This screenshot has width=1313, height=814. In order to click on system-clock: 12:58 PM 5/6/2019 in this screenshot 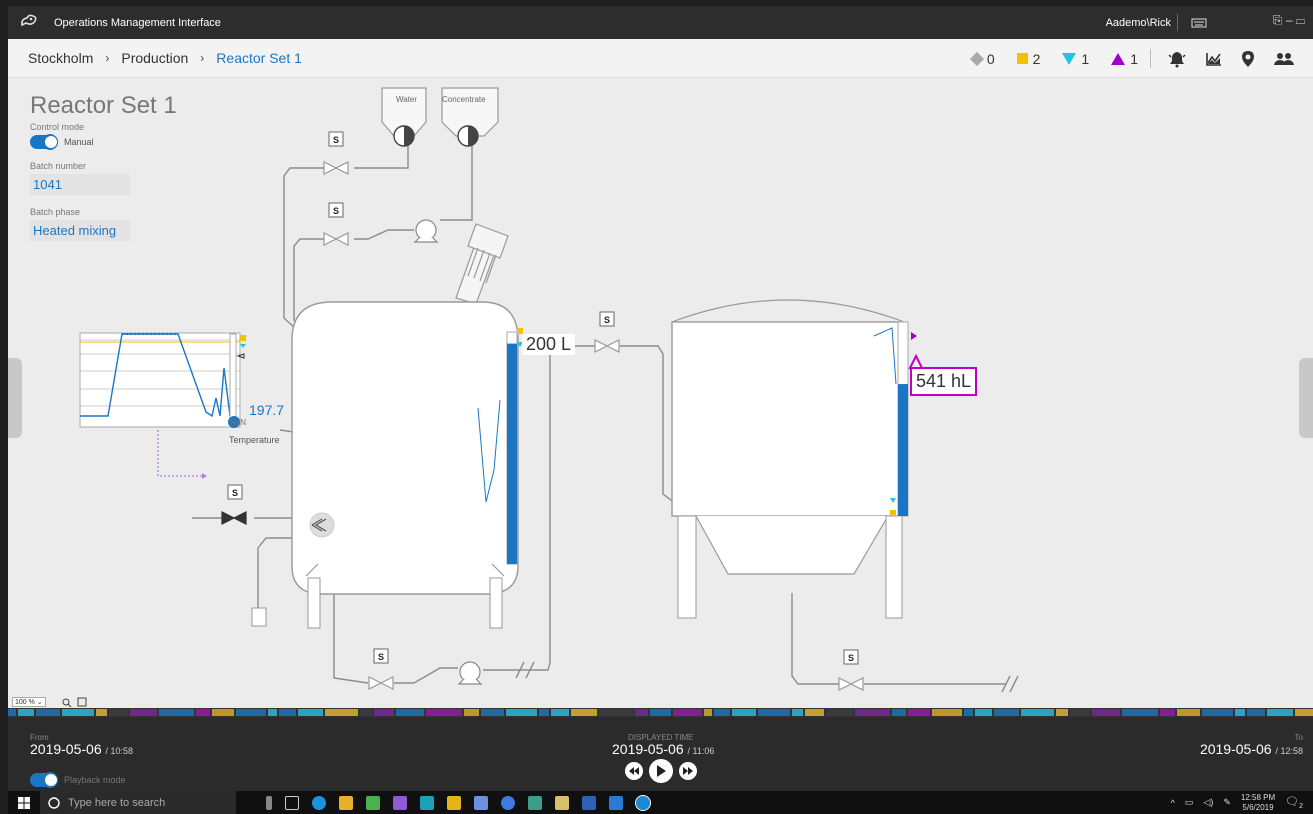, I will do `click(1258, 803)`.